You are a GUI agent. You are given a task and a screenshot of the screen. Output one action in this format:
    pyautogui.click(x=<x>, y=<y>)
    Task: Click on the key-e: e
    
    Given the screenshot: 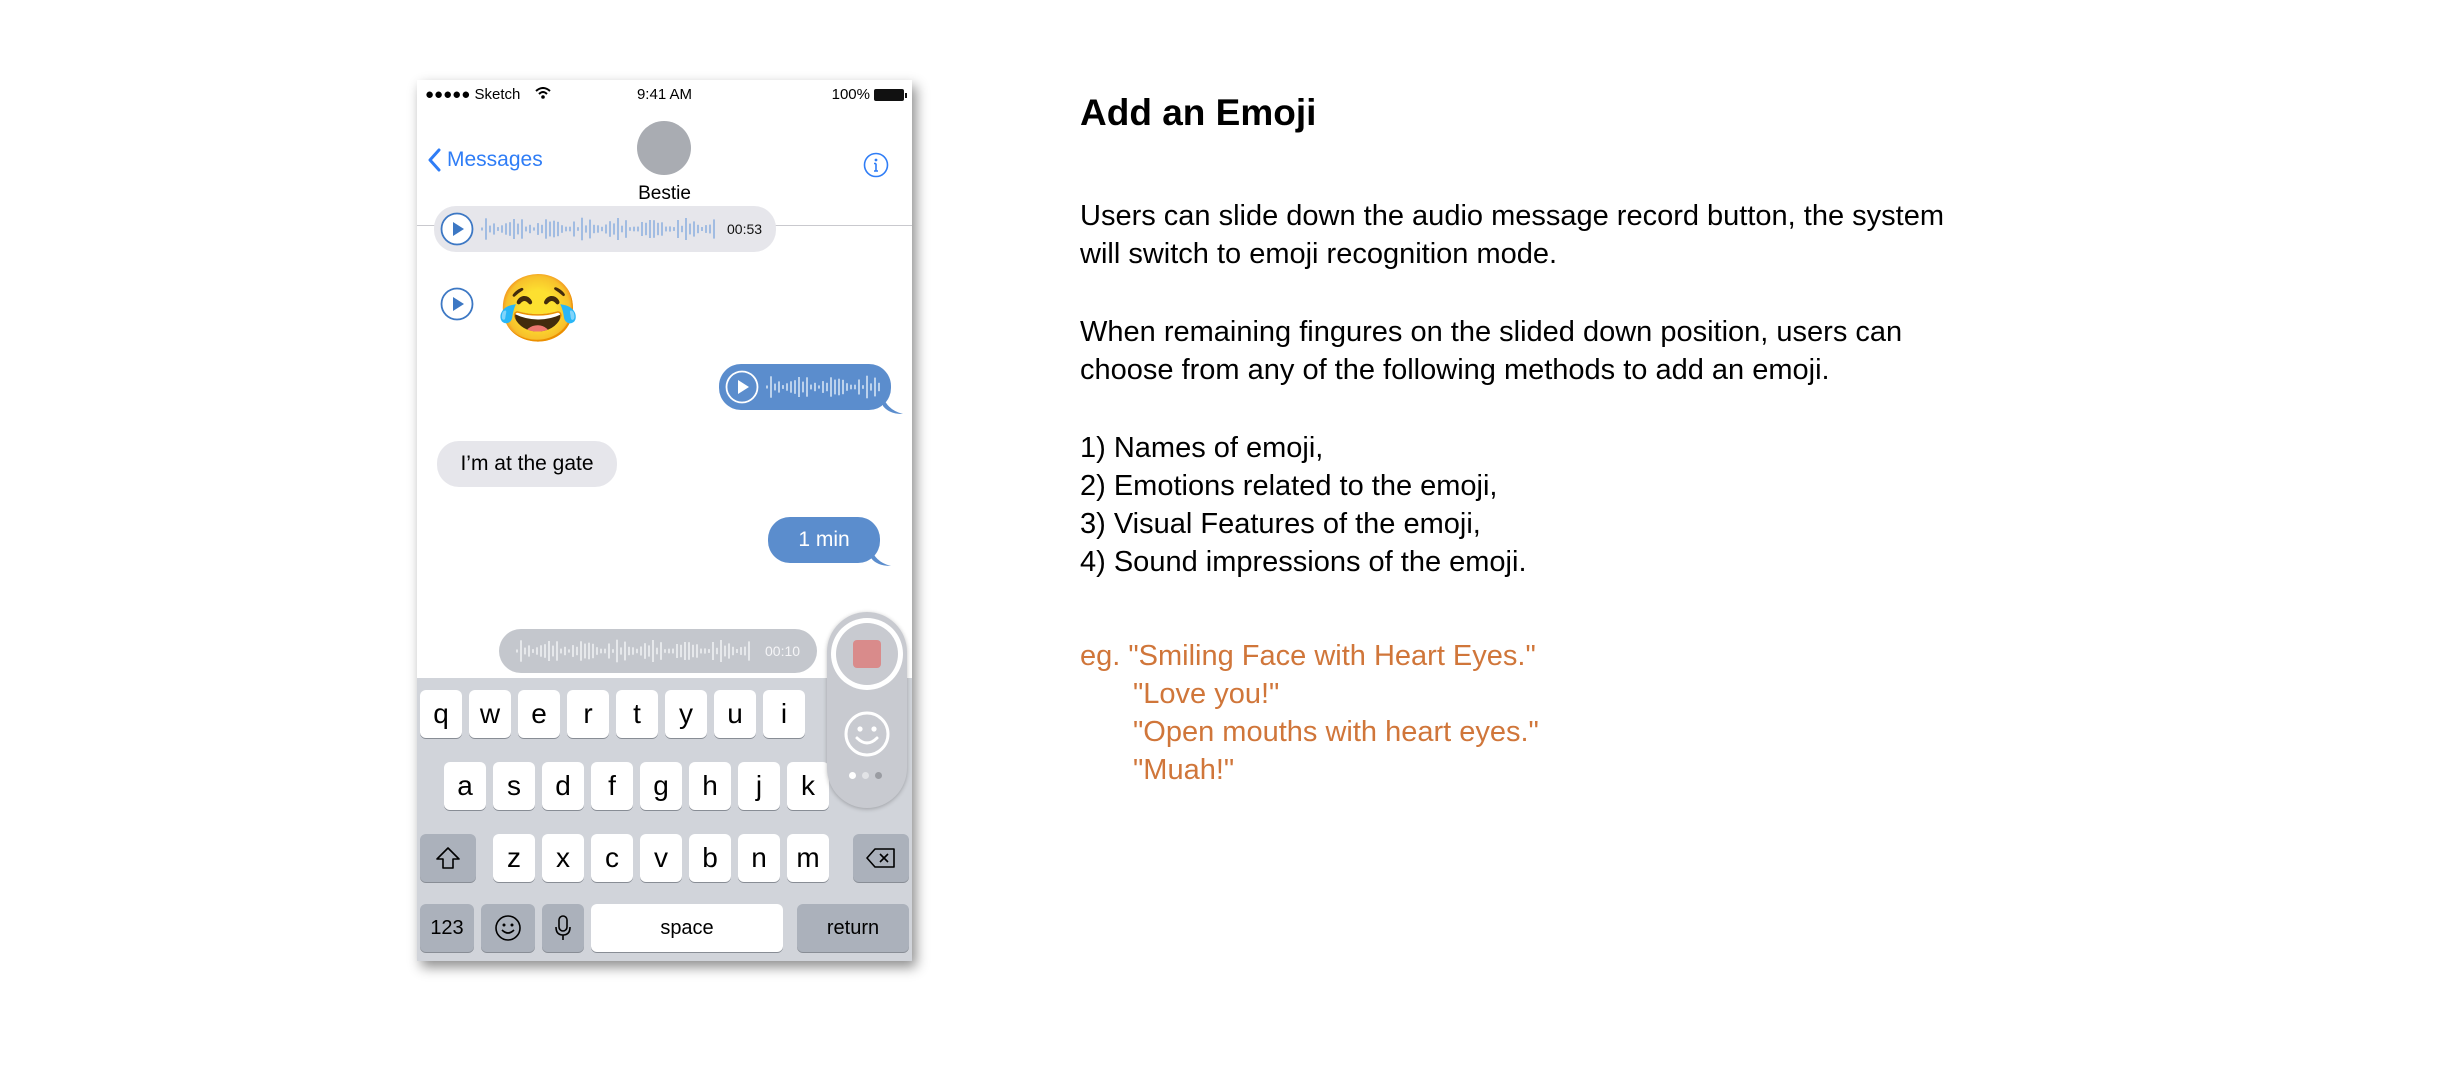 What is the action you would take?
    pyautogui.click(x=539, y=714)
    